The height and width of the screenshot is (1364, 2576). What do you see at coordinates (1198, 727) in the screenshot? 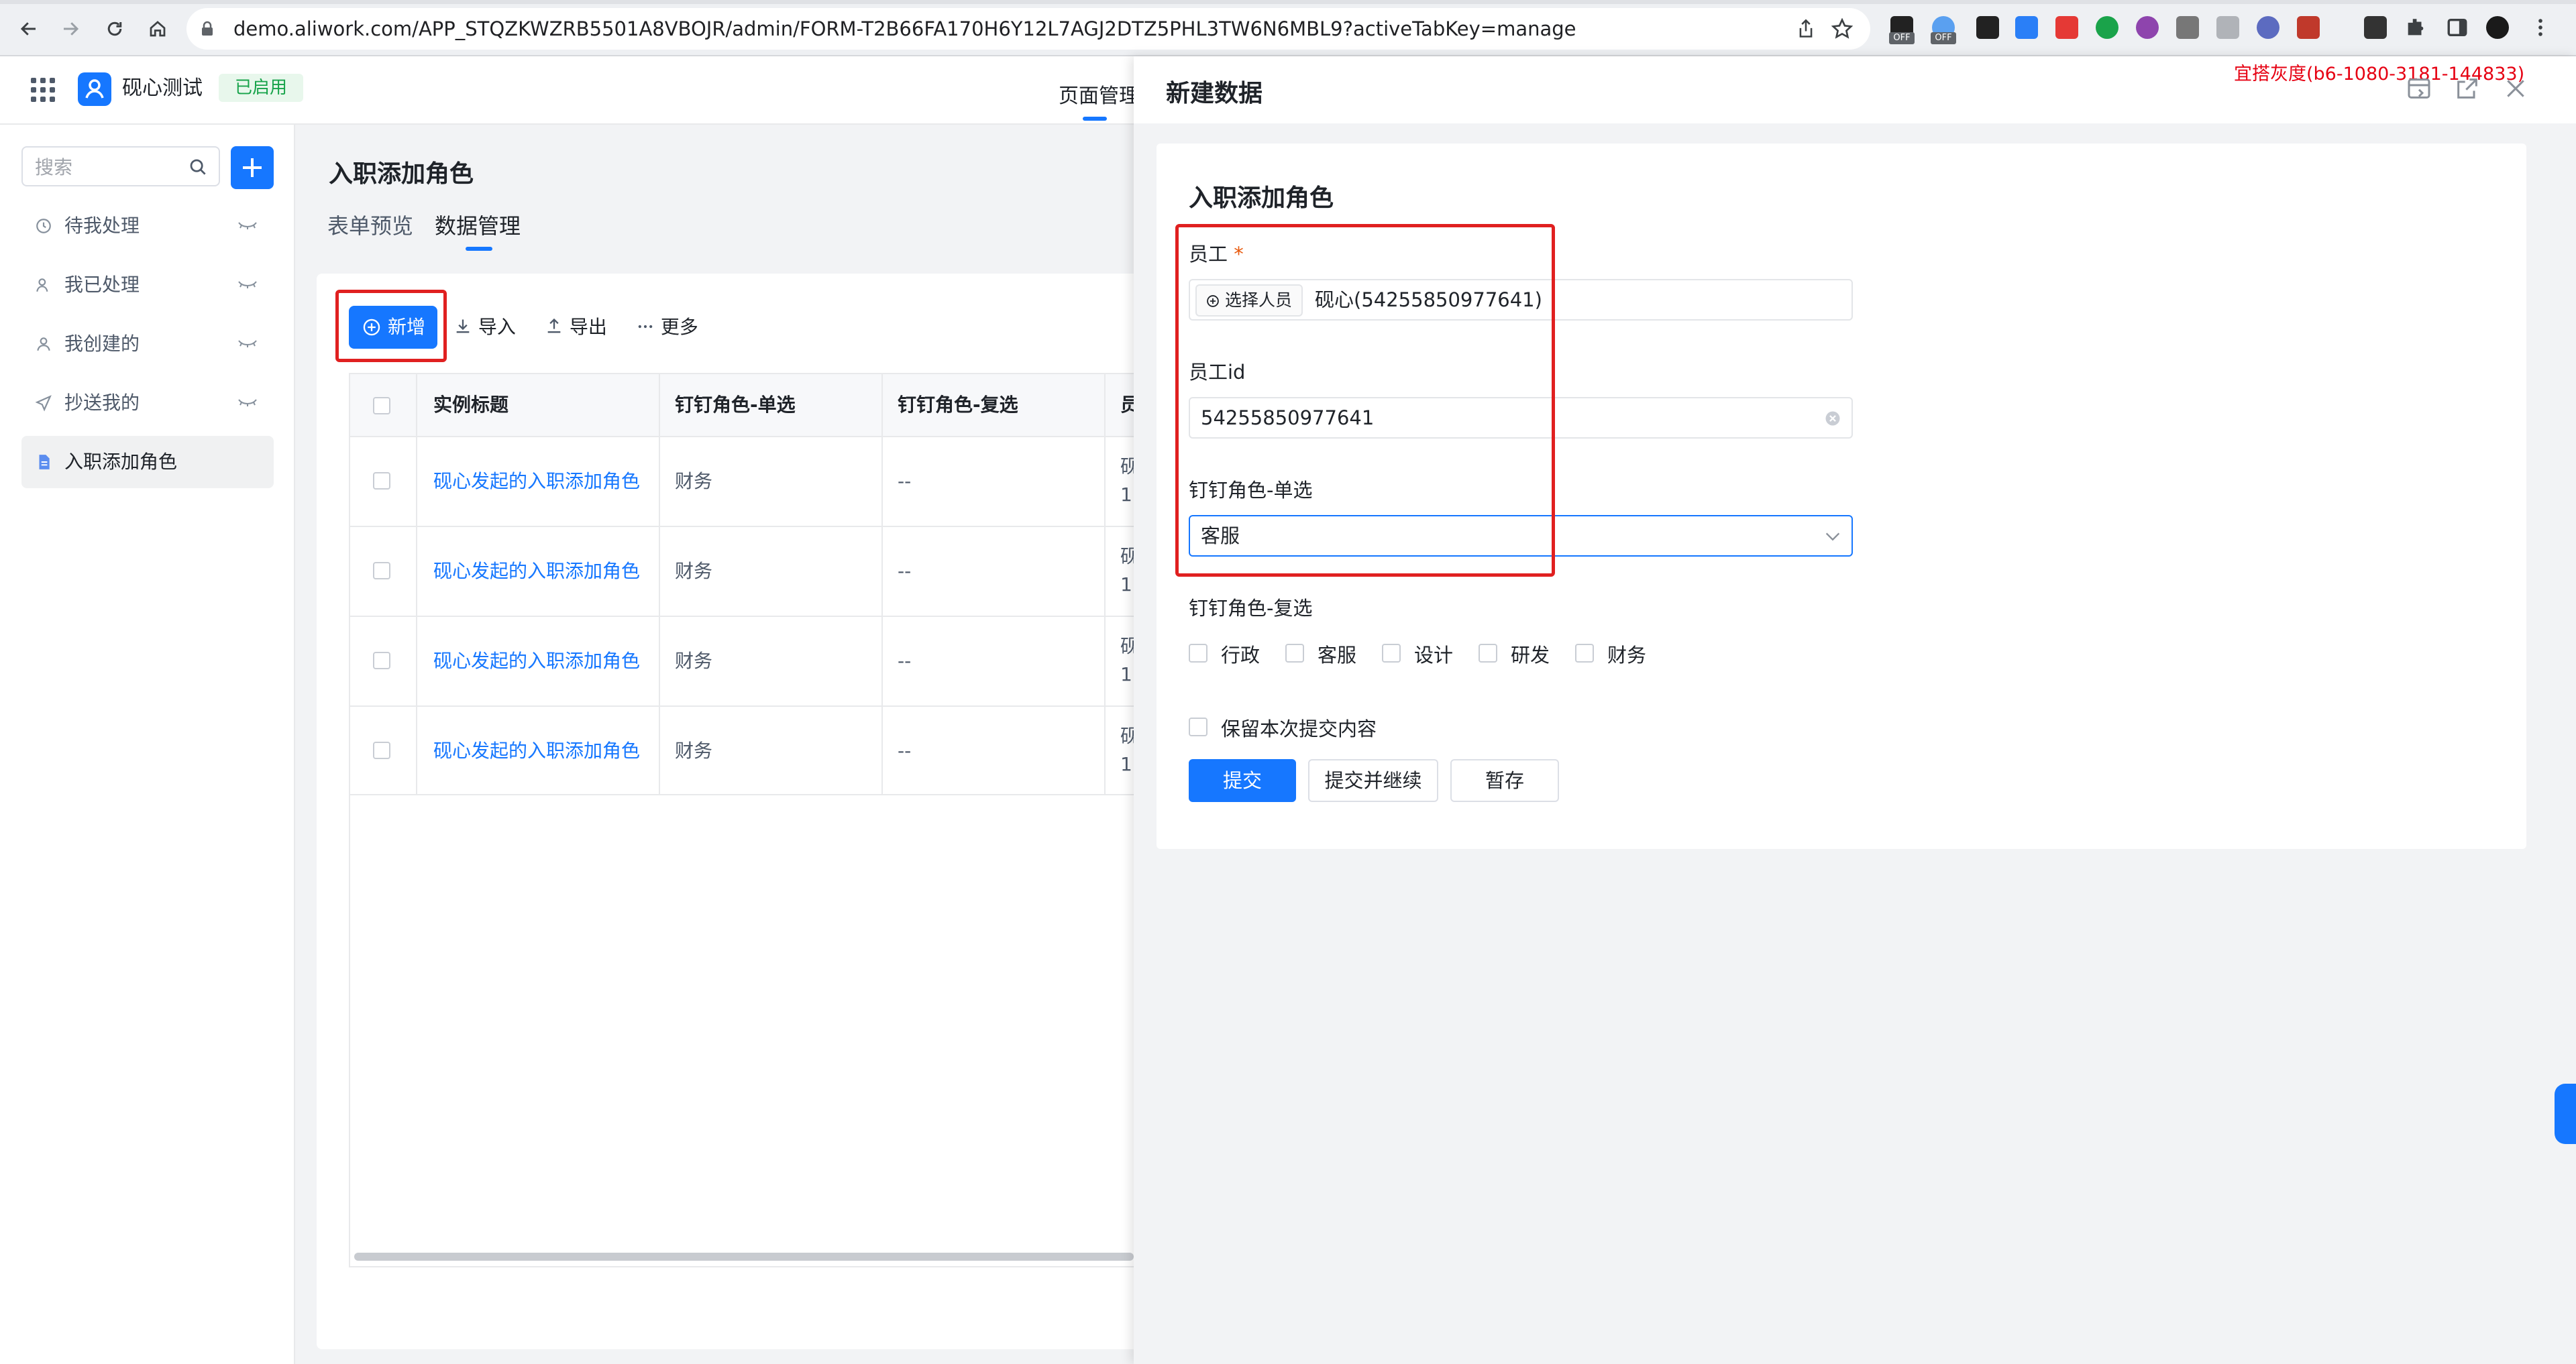
I see `keep-content-checkbox` at bounding box center [1198, 727].